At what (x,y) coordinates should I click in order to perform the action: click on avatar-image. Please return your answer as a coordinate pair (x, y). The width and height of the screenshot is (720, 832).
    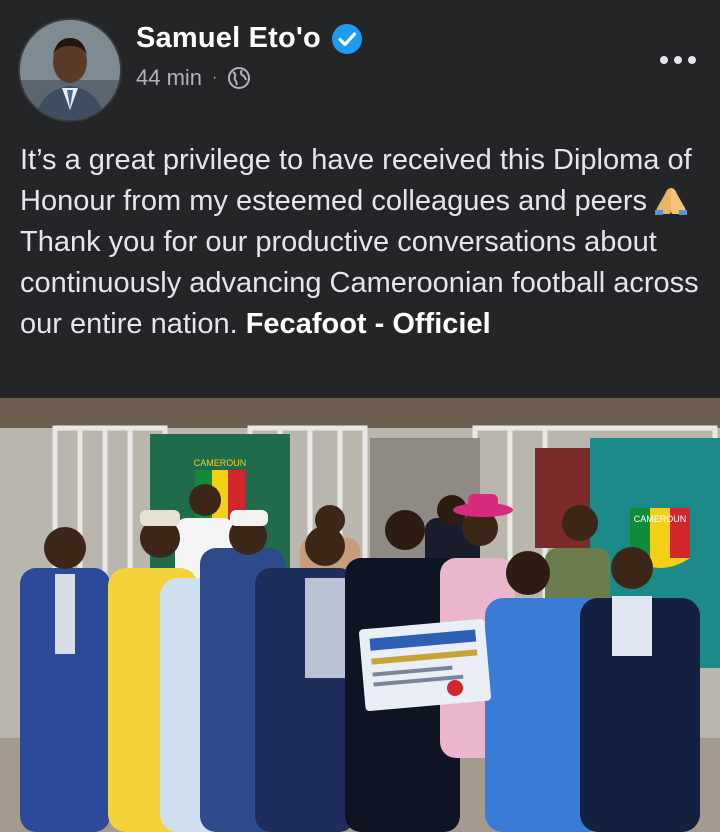
    Looking at the image, I should click on (70, 70).